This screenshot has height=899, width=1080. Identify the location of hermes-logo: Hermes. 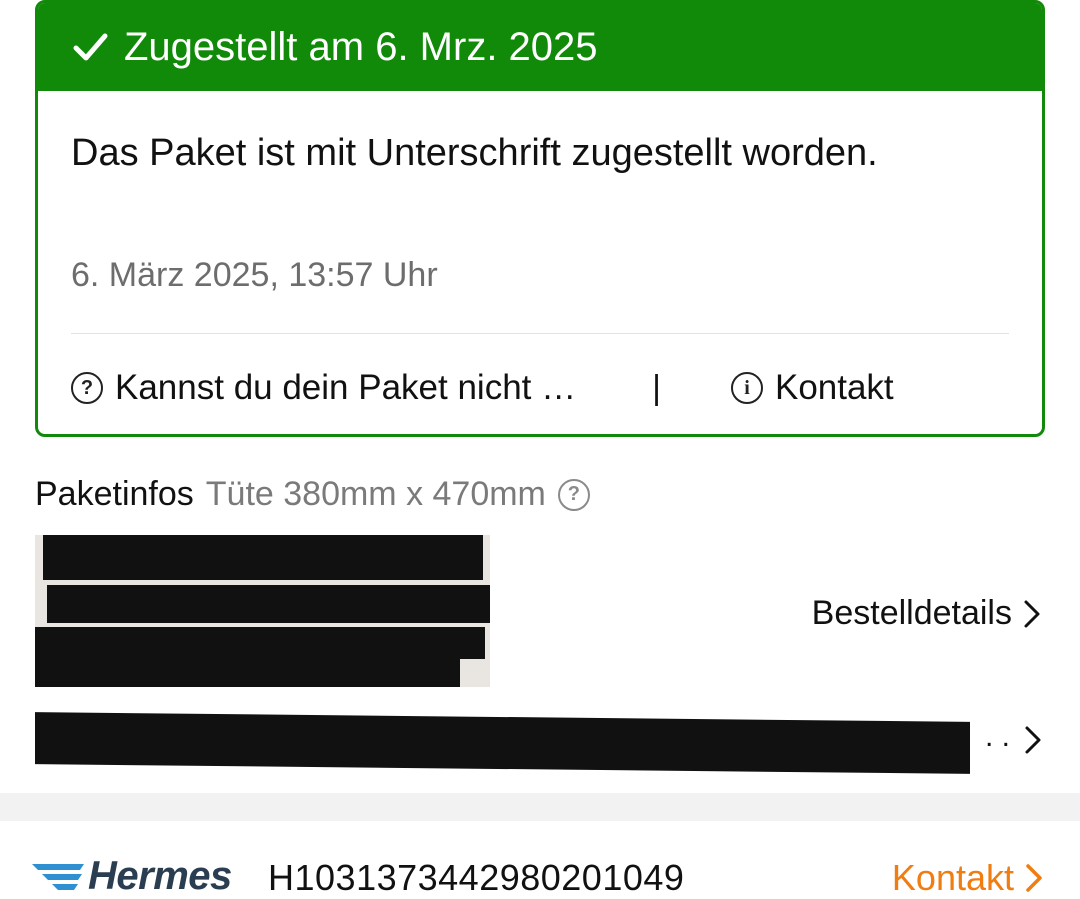
(132, 876).